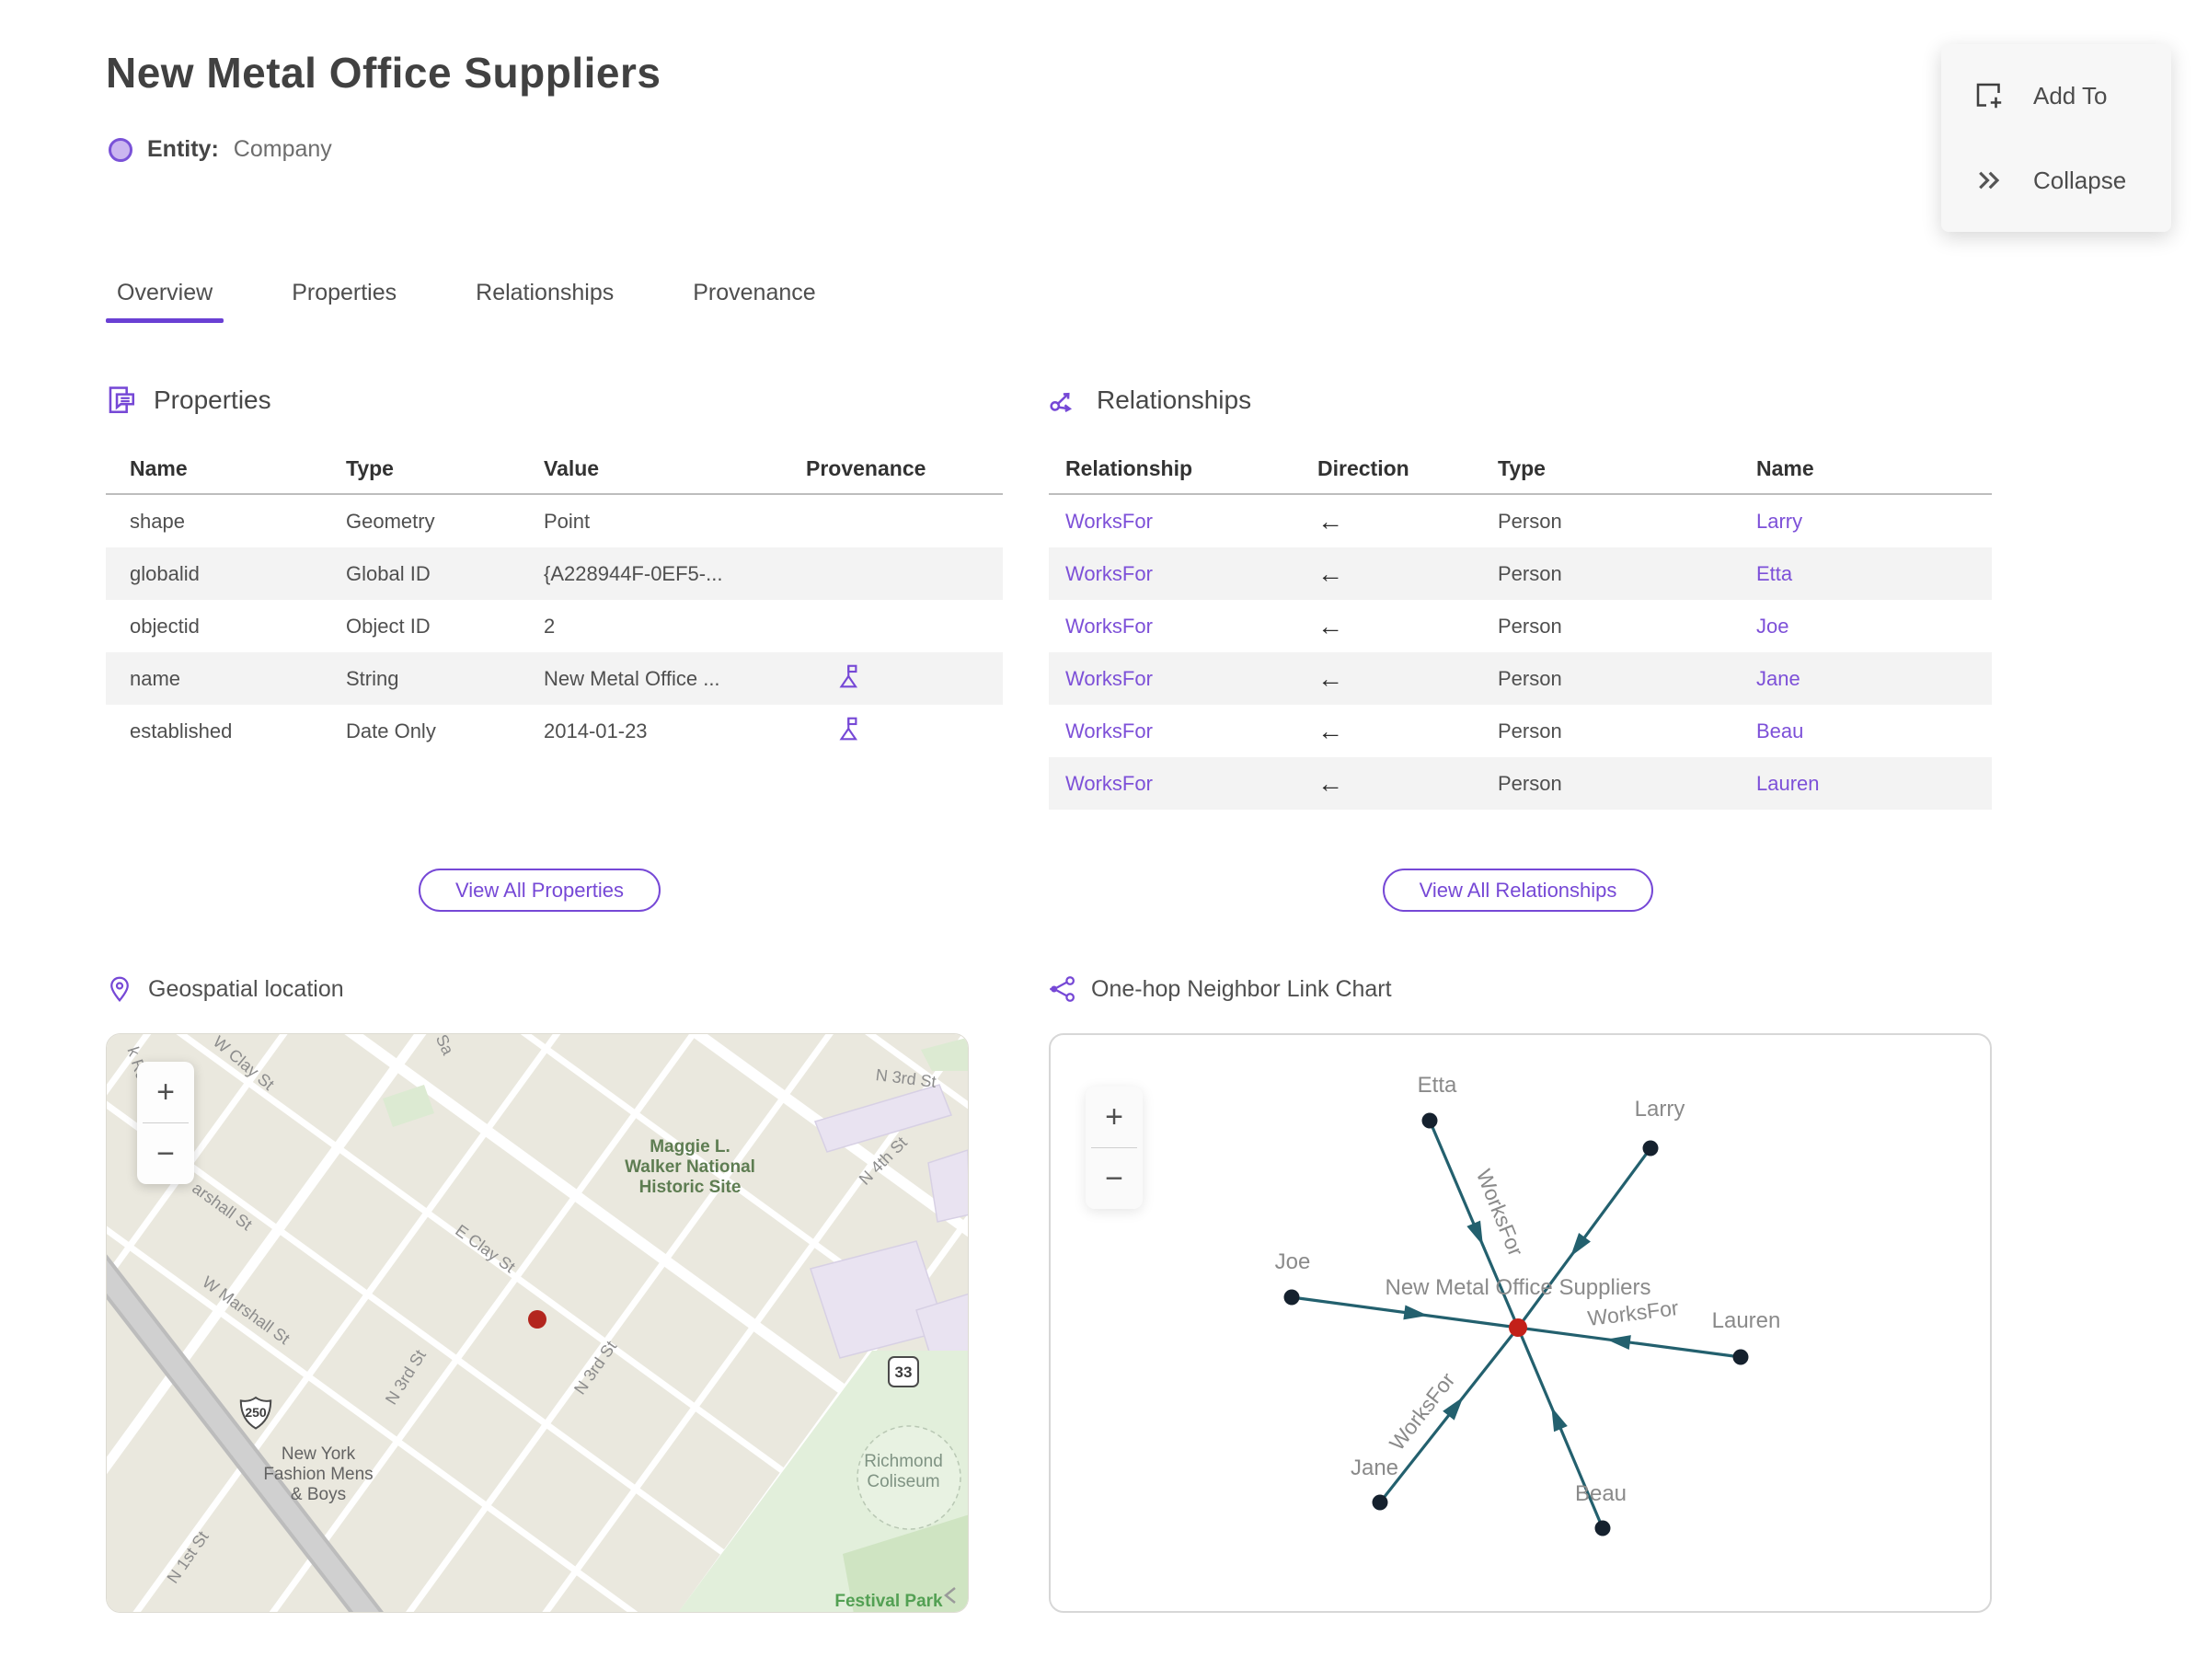 Image resolution: width=2208 pixels, height=1680 pixels. Describe the element at coordinates (2070, 95) in the screenshot. I see `add-to-label: Add To` at that location.